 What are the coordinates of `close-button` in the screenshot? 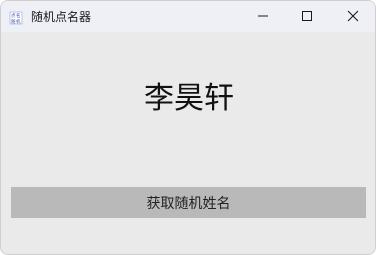 It's located at (352, 16).